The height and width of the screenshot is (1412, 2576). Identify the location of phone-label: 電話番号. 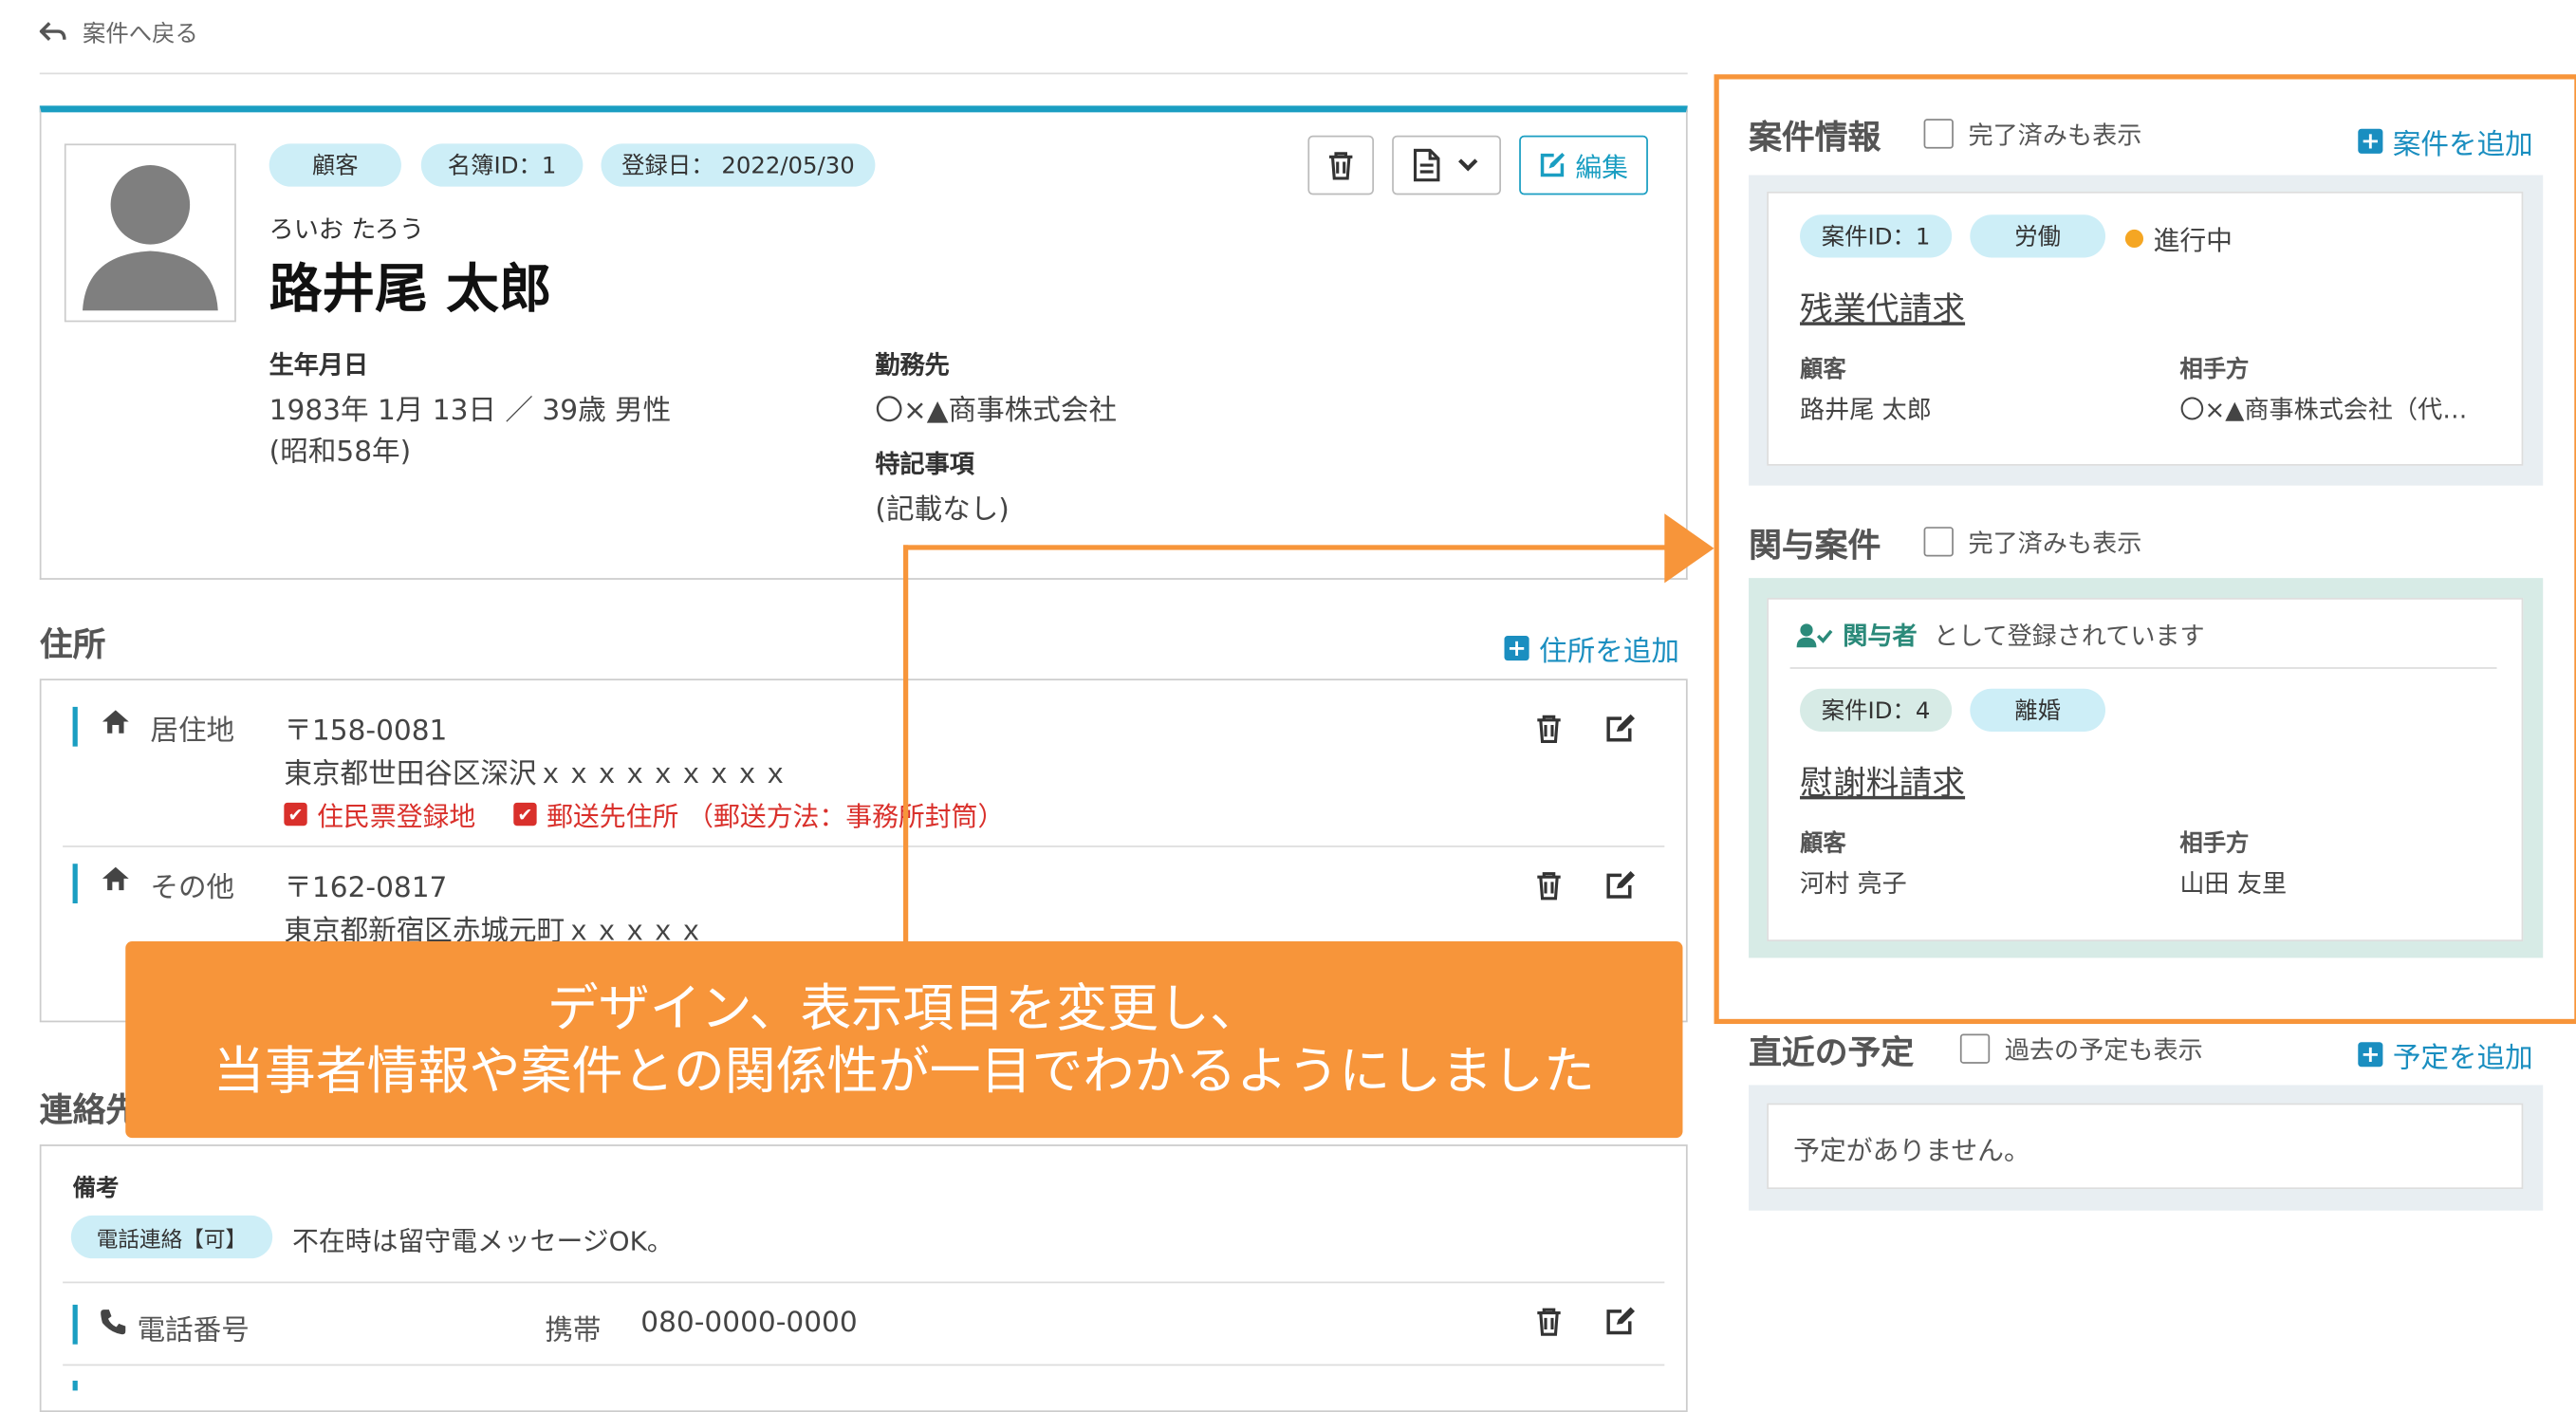
(193, 1331).